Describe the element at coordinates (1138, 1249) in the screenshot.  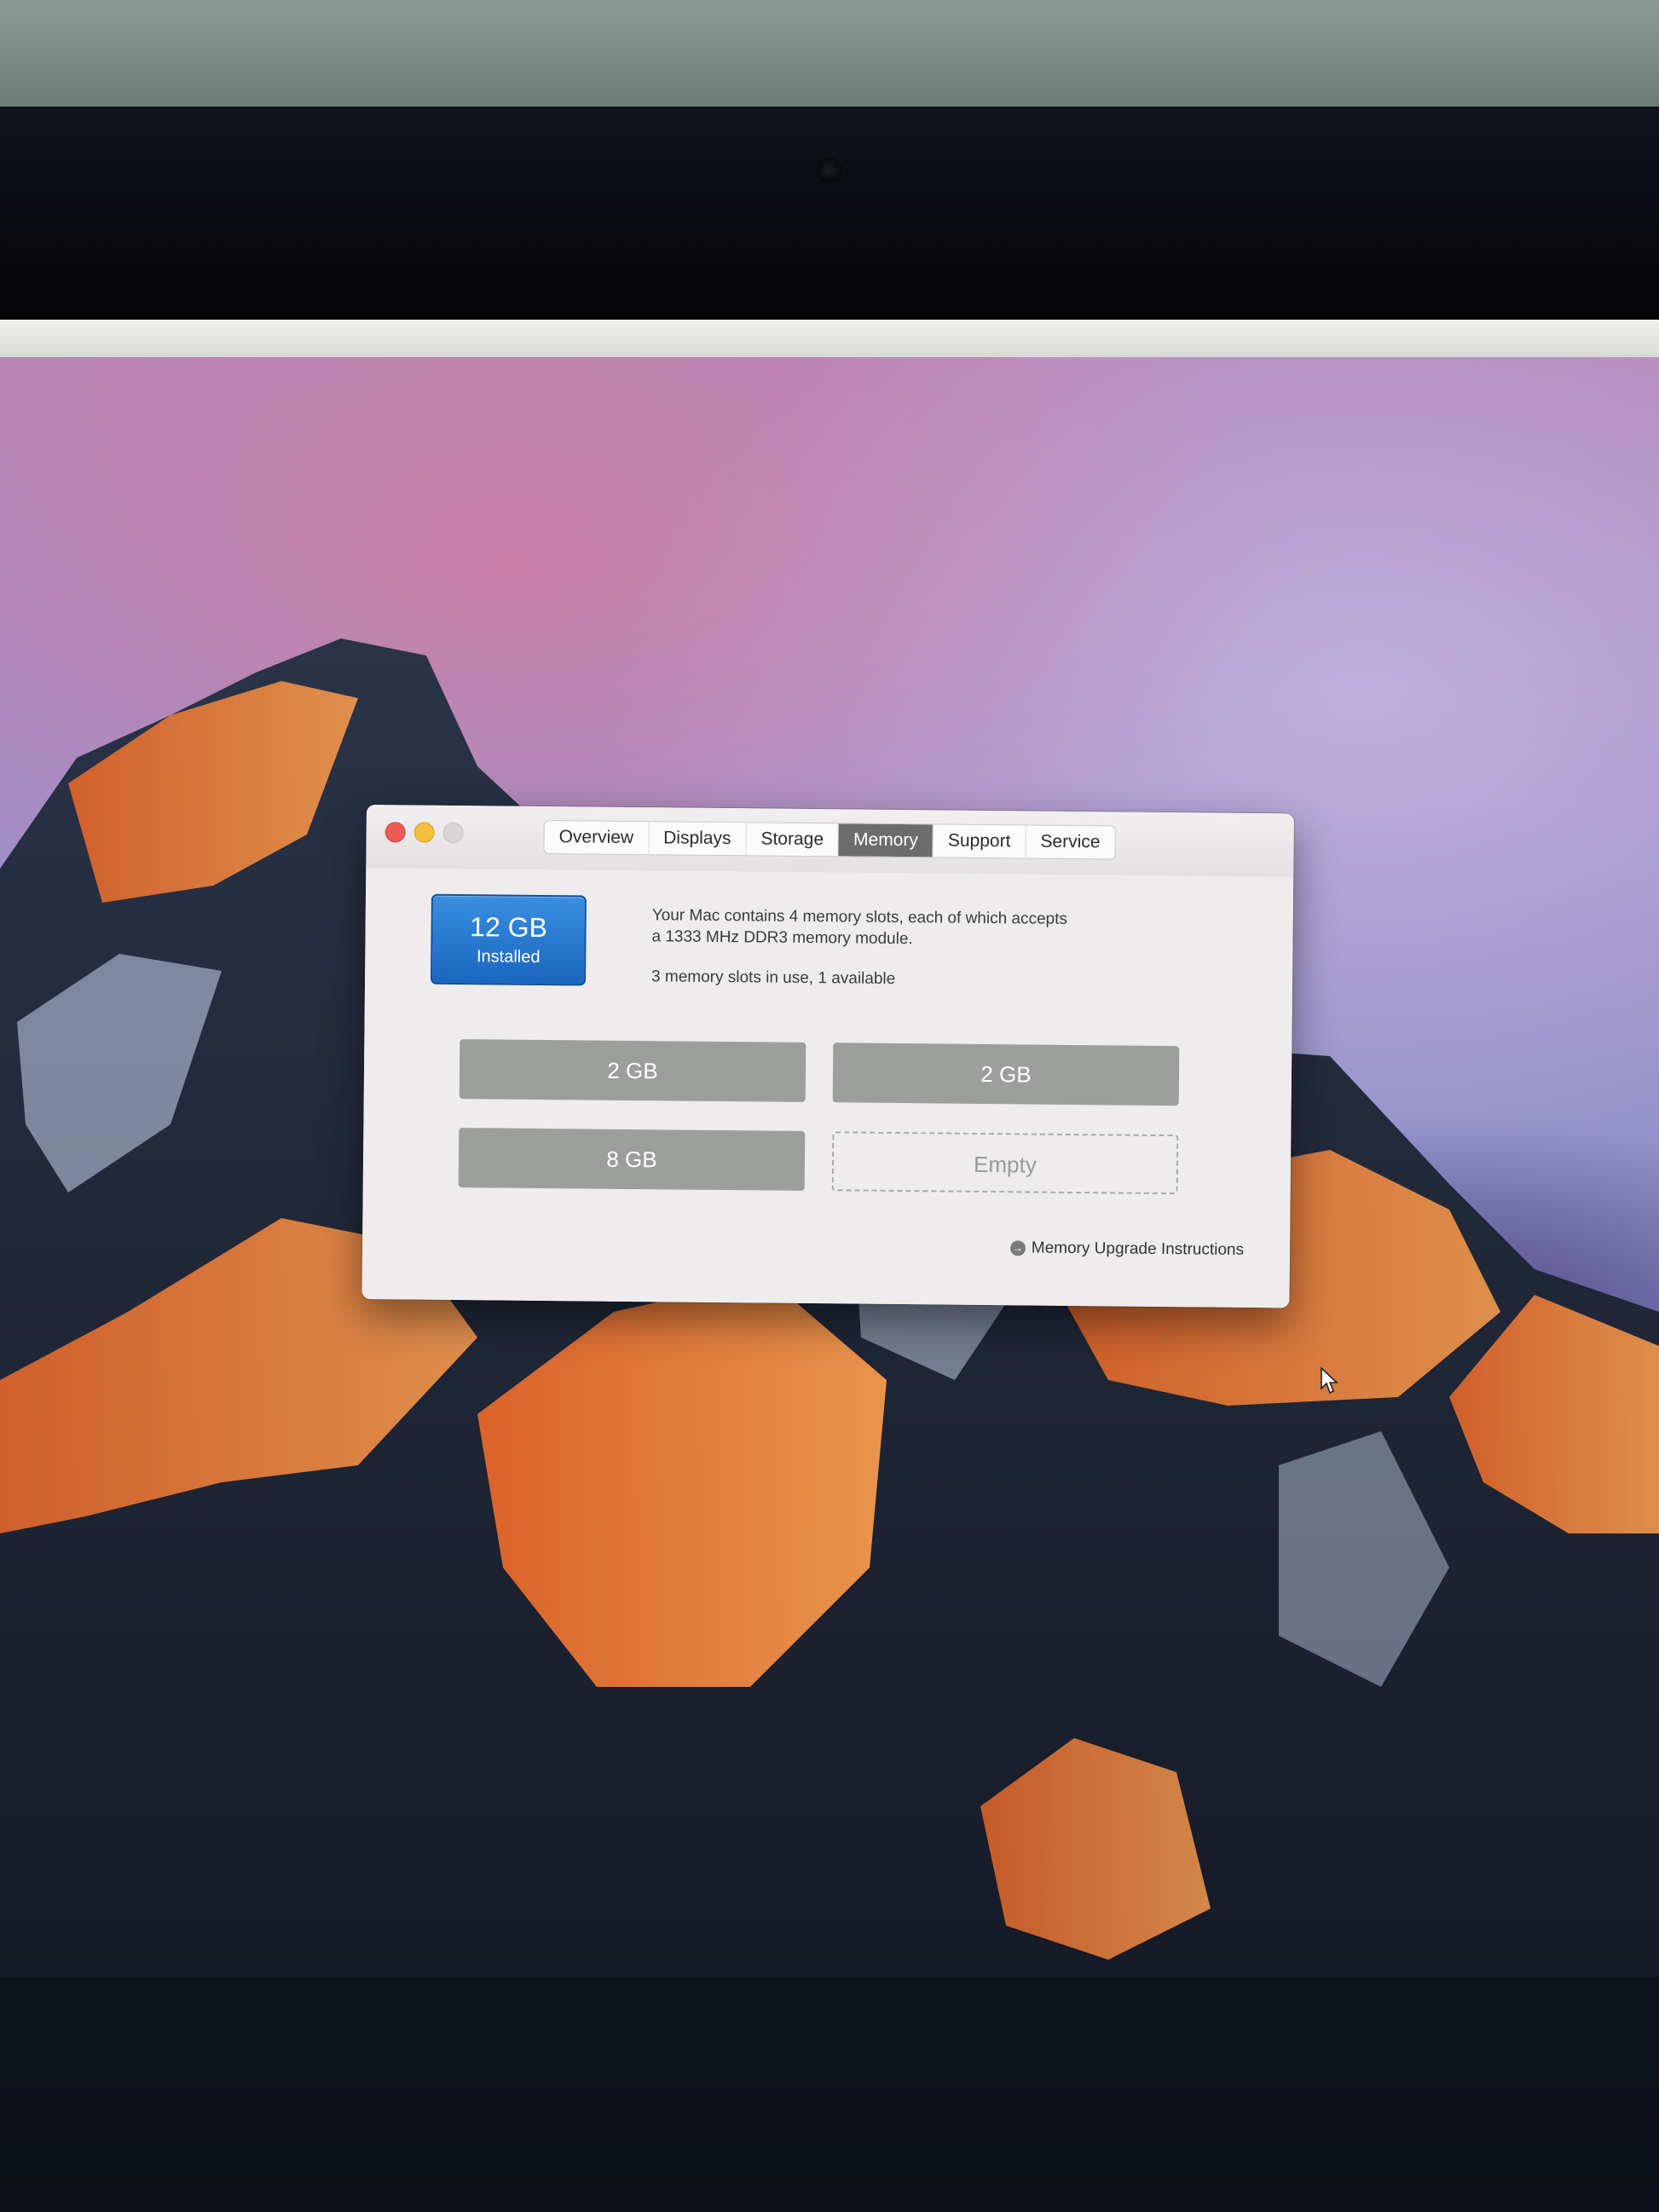
I see `memory-upgrade-label: Memory Upgrade Instructions` at that location.